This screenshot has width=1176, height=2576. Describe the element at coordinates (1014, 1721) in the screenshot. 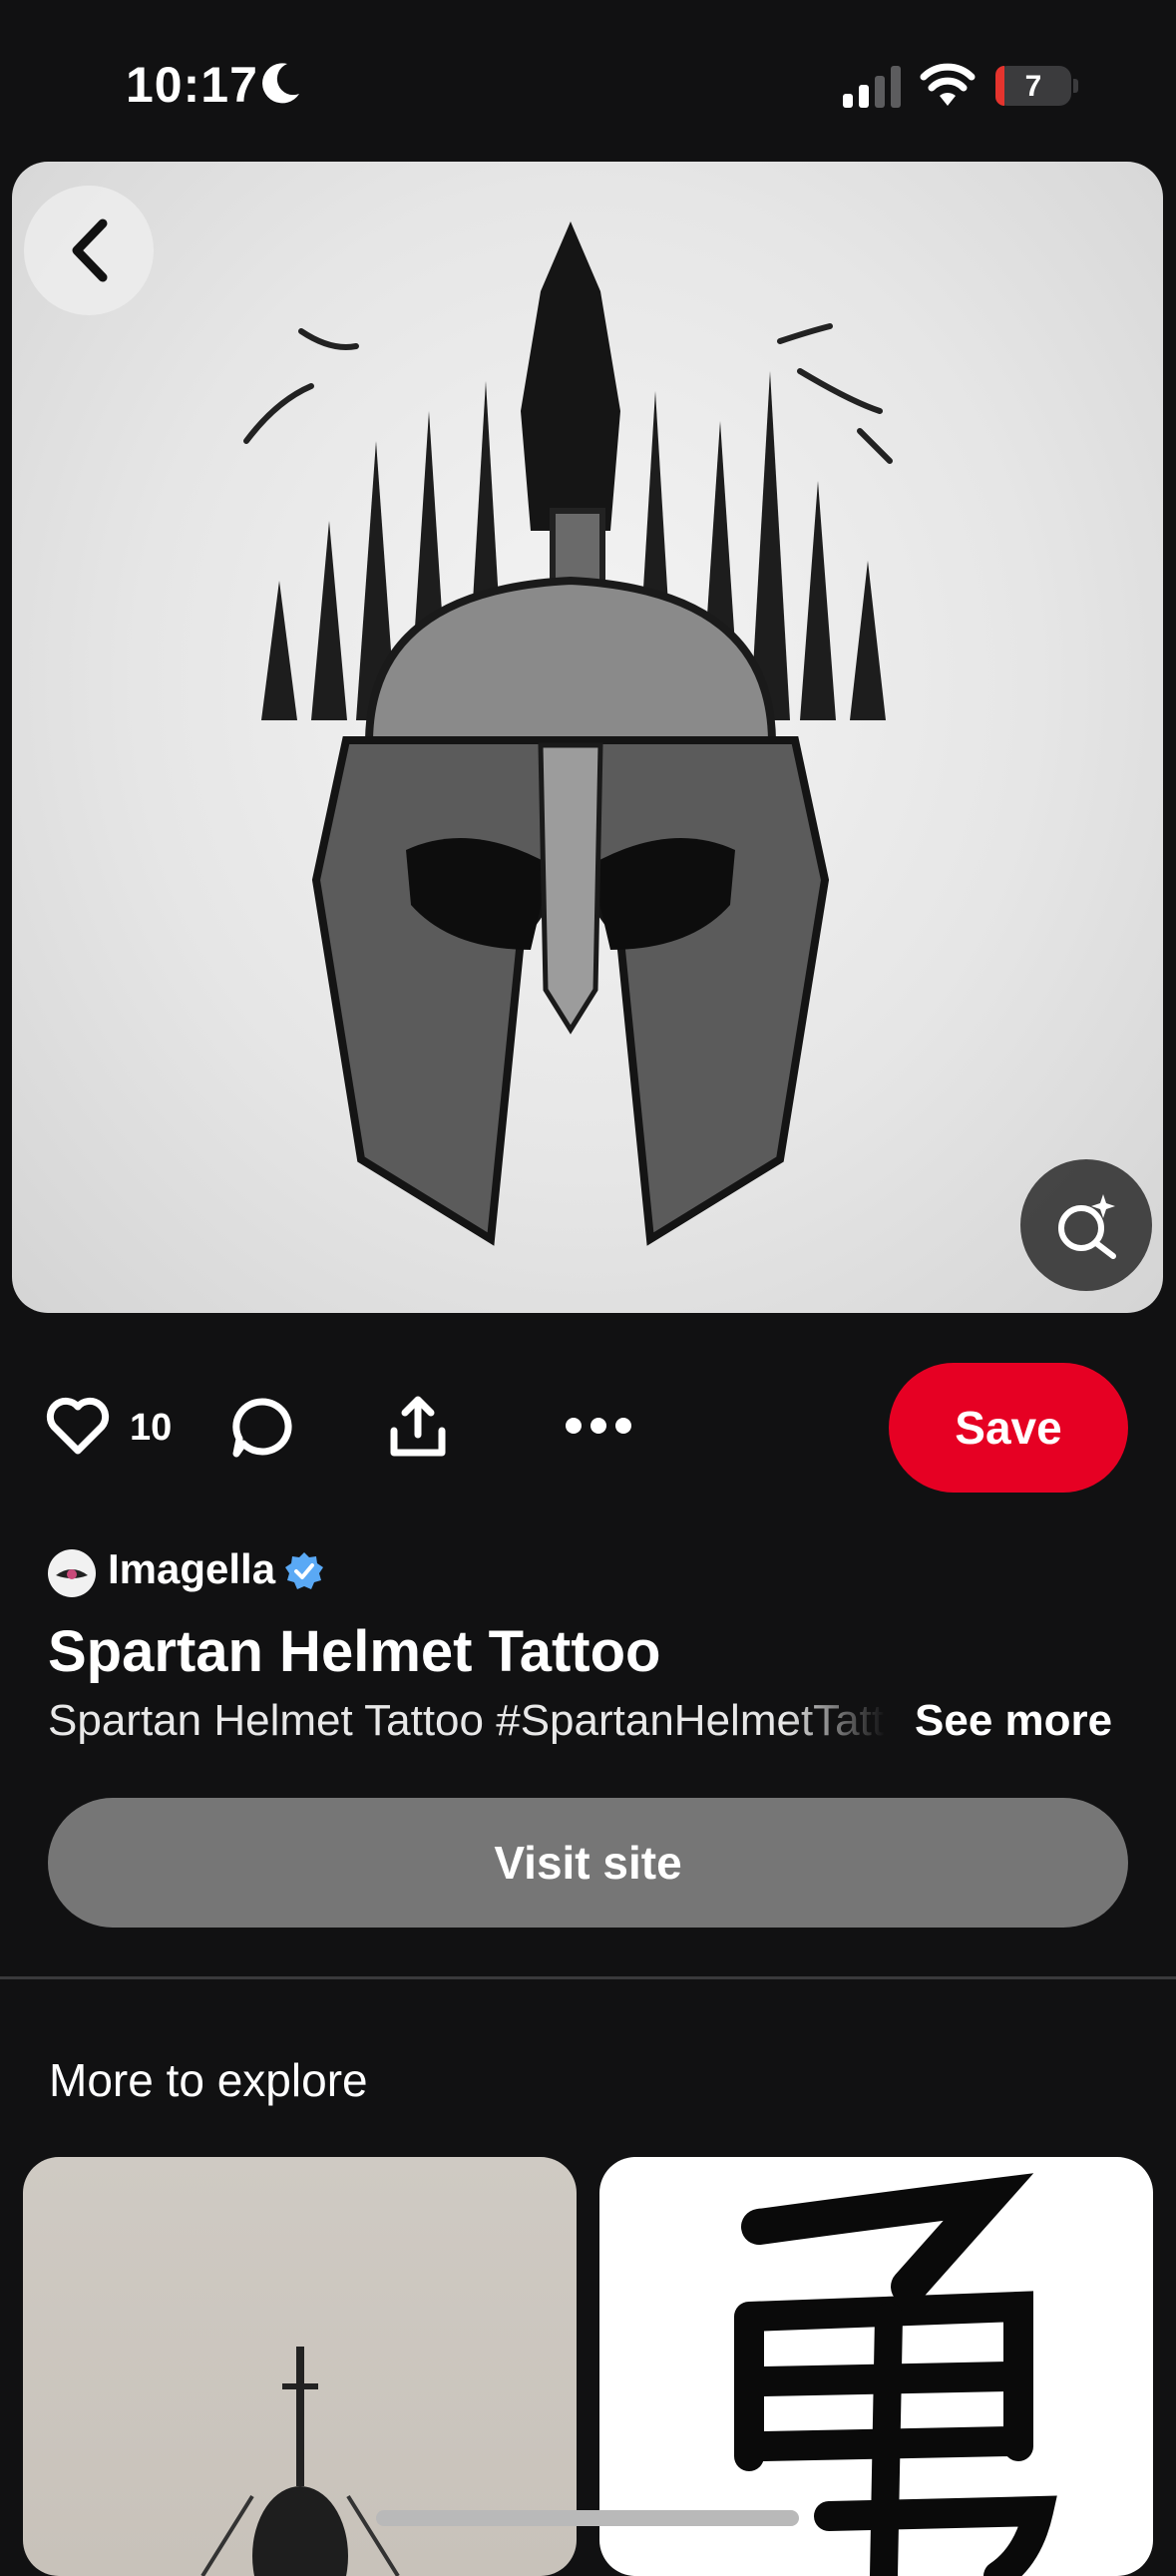

I see `see-more-link: See more` at that location.